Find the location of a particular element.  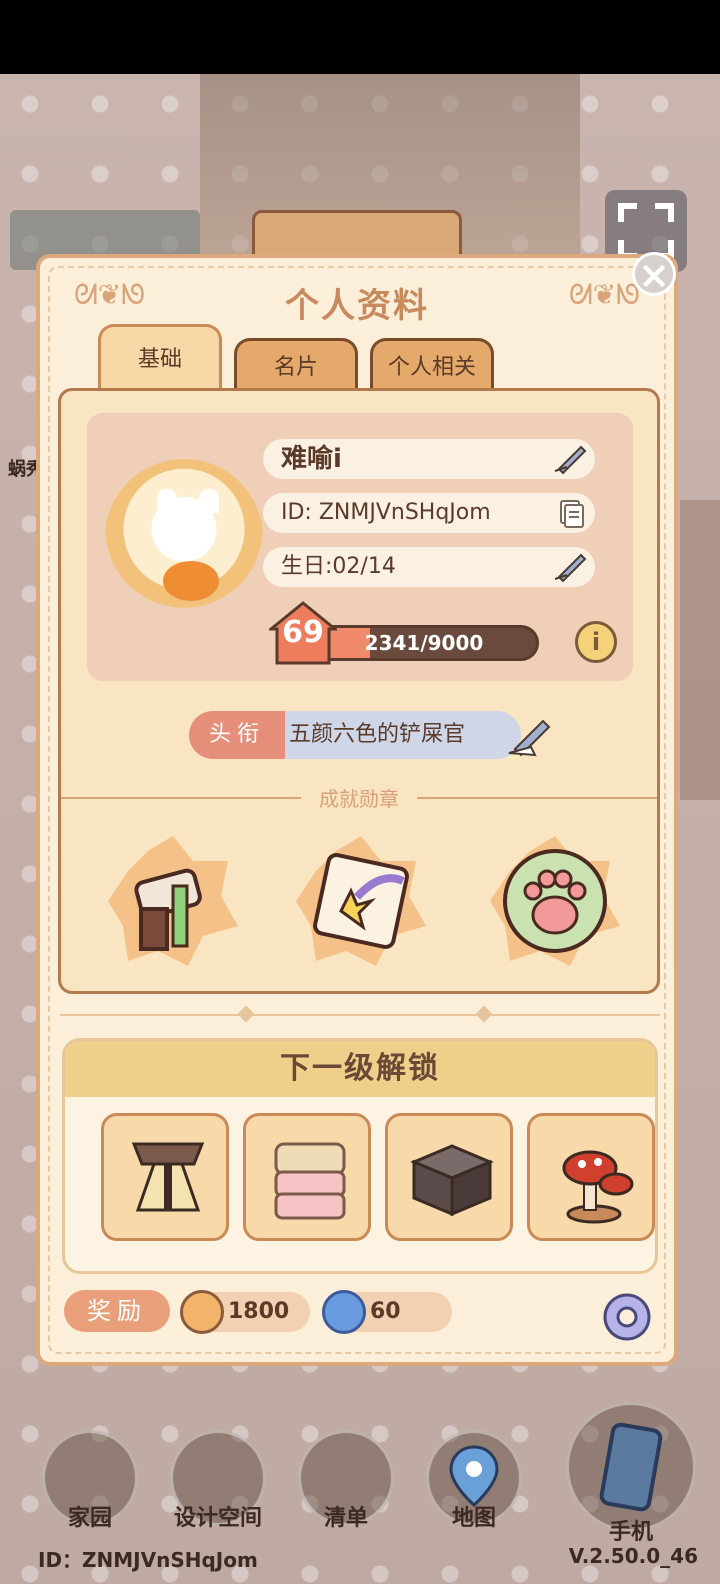

player-id: ID: ZNMJVnSHqJom is located at coordinates (386, 512).